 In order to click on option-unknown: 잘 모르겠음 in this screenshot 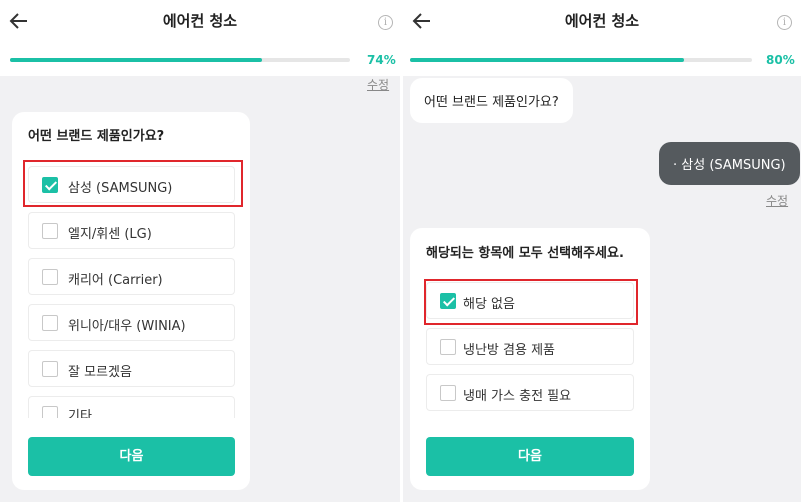, I will do `click(131, 368)`.